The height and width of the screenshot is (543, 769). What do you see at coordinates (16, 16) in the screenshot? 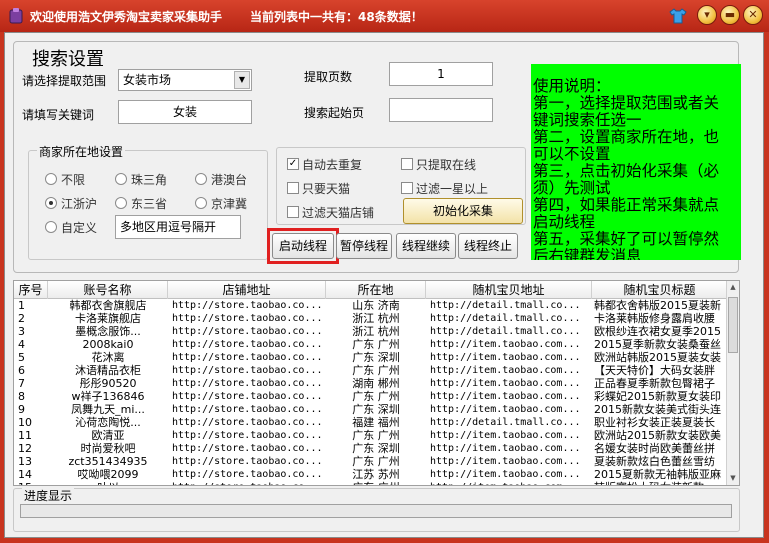
I see `app-icon` at bounding box center [16, 16].